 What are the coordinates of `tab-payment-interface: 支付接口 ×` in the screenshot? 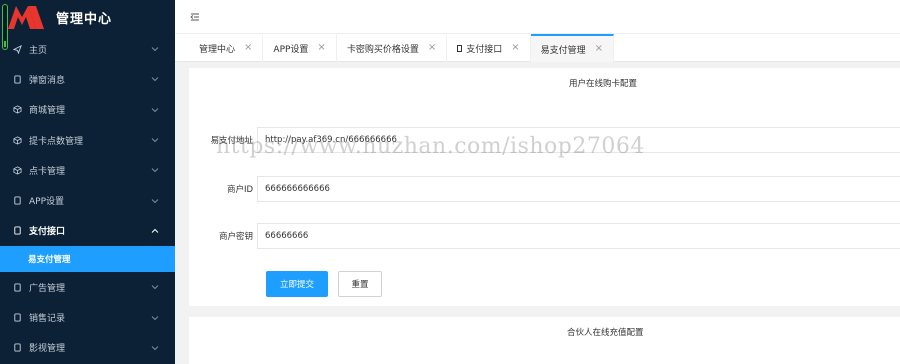 It's located at (489, 48).